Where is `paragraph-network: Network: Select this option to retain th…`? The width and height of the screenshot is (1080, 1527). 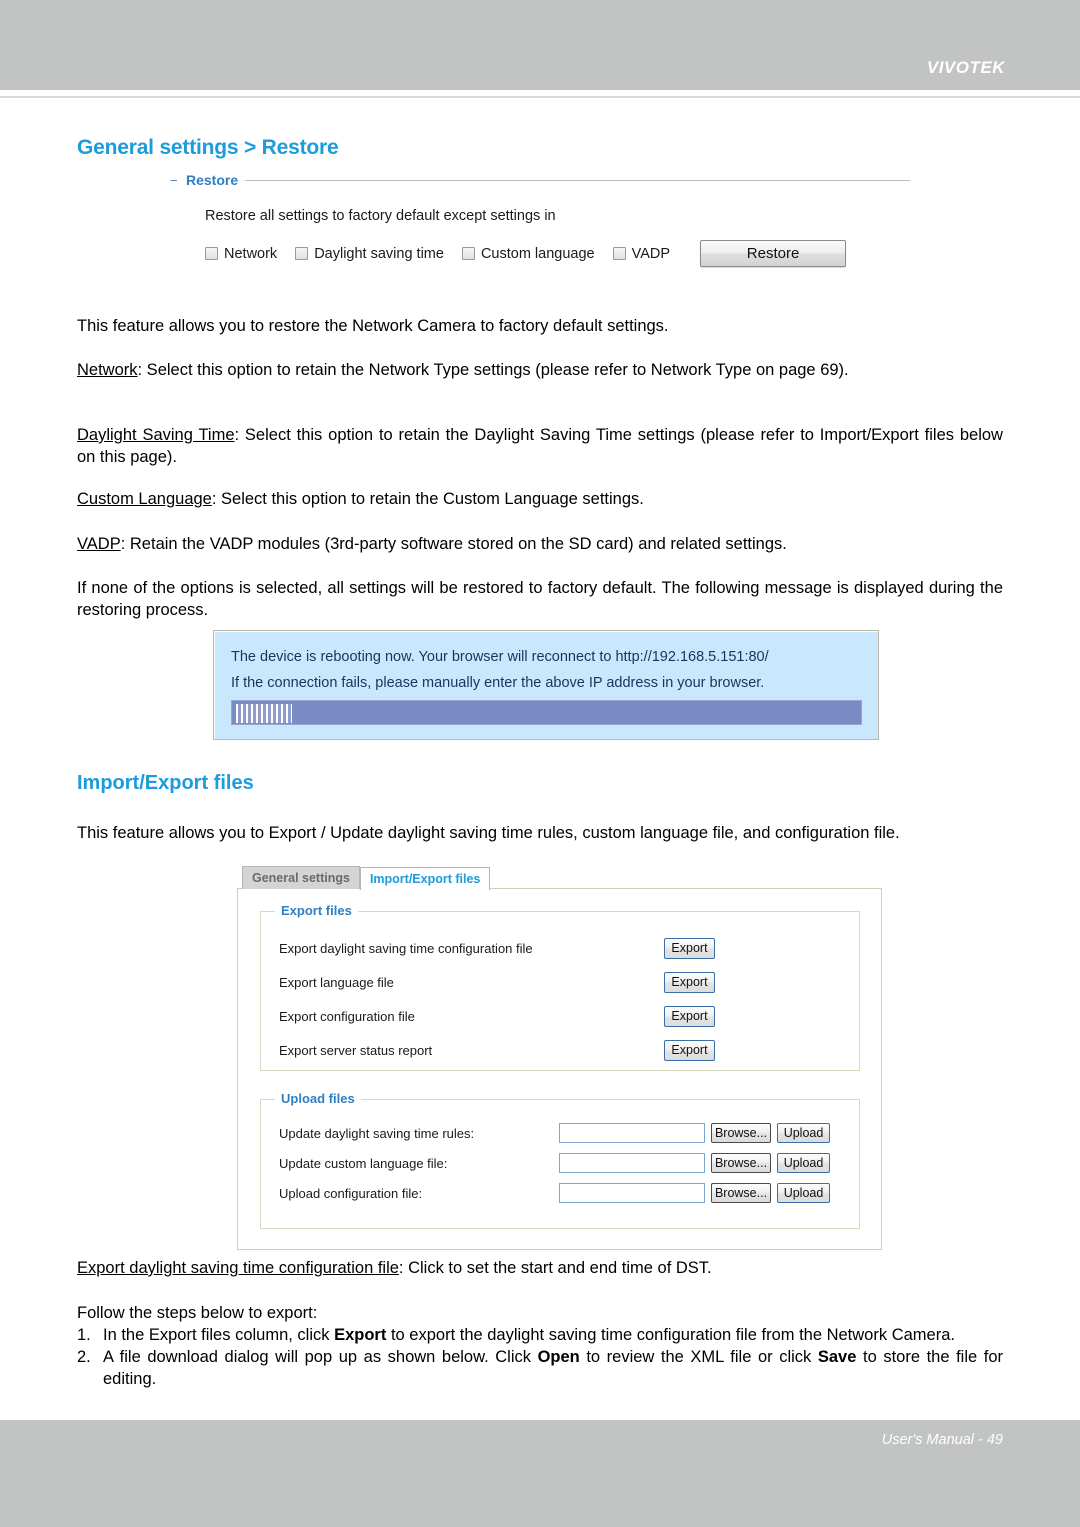 paragraph-network: Network: Select this option to retain th… is located at coordinates (540, 371).